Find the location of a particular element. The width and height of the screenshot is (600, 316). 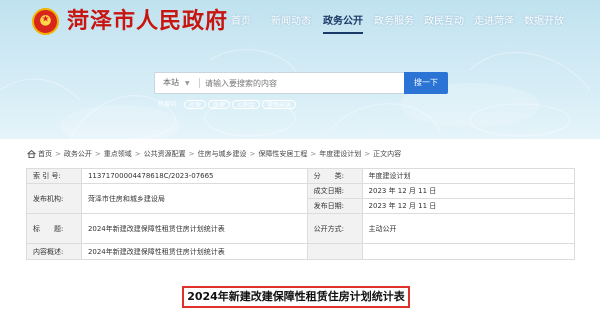

search-bar: 本站 ▼ is located at coordinates (280, 83).